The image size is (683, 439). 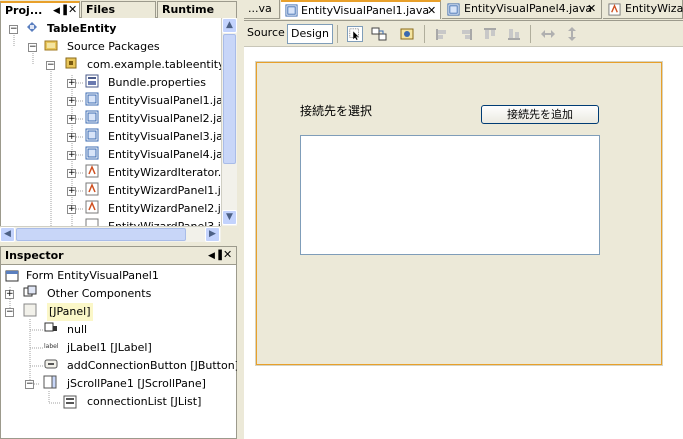 I want to click on source-view-button: Source, so click(x=266, y=34).